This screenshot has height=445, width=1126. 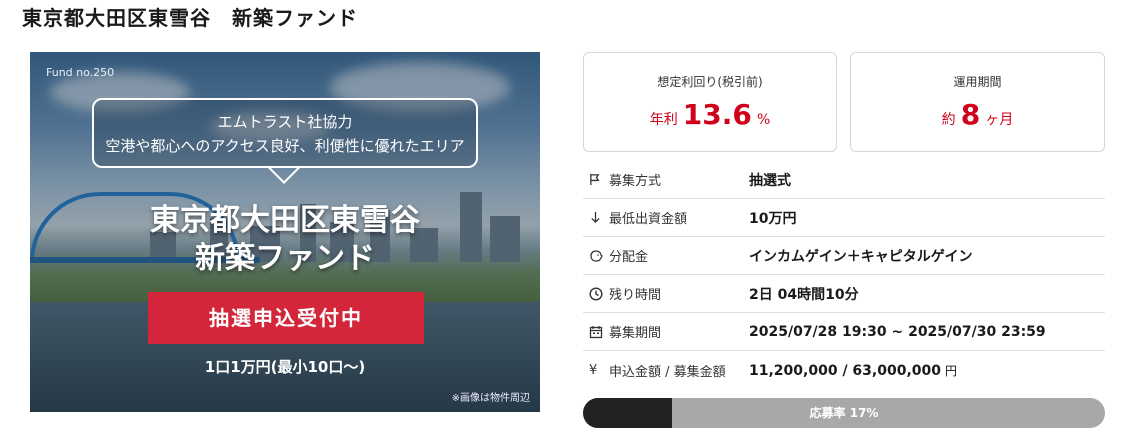 I want to click on info-value: 11,200,000 / 63,000,000 円, so click(x=853, y=370).